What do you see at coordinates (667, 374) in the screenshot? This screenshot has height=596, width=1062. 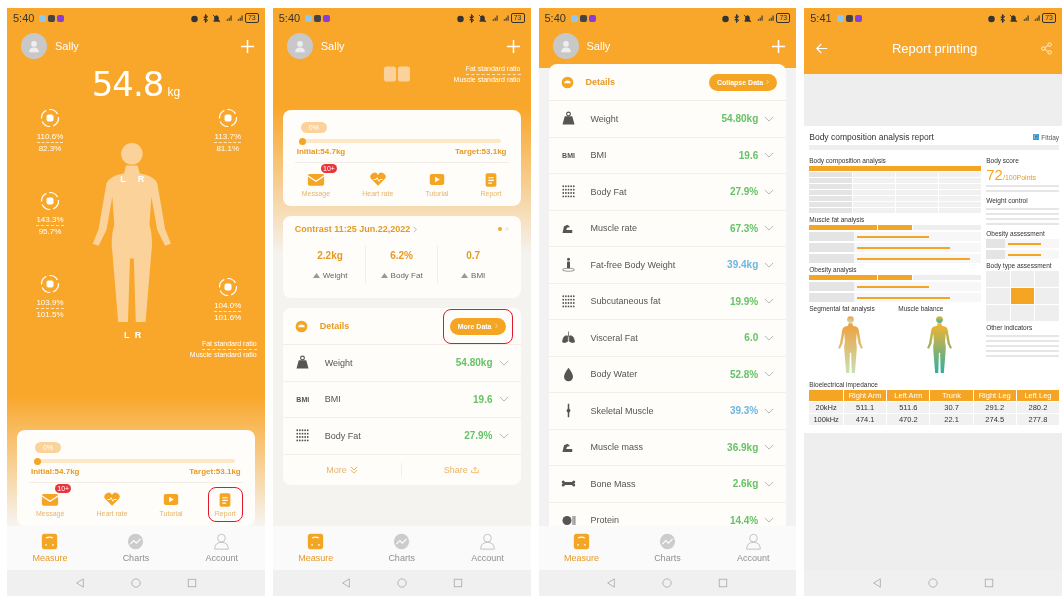 I see `metric-row: Body Water 52.8%` at bounding box center [667, 374].